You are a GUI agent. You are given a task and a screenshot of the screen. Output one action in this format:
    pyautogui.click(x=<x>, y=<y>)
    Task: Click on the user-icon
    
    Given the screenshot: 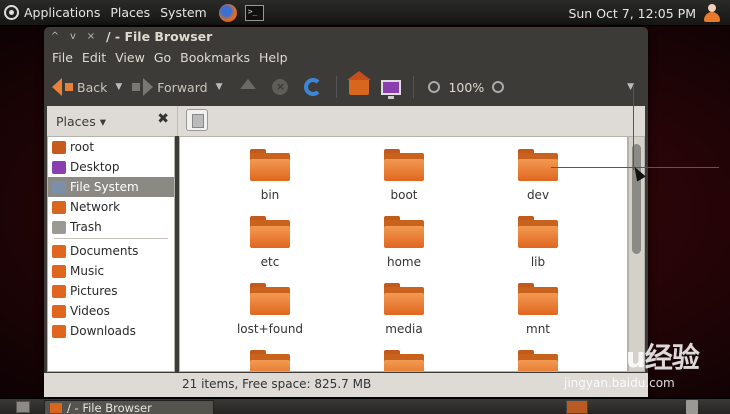 What is the action you would take?
    pyautogui.click(x=712, y=13)
    